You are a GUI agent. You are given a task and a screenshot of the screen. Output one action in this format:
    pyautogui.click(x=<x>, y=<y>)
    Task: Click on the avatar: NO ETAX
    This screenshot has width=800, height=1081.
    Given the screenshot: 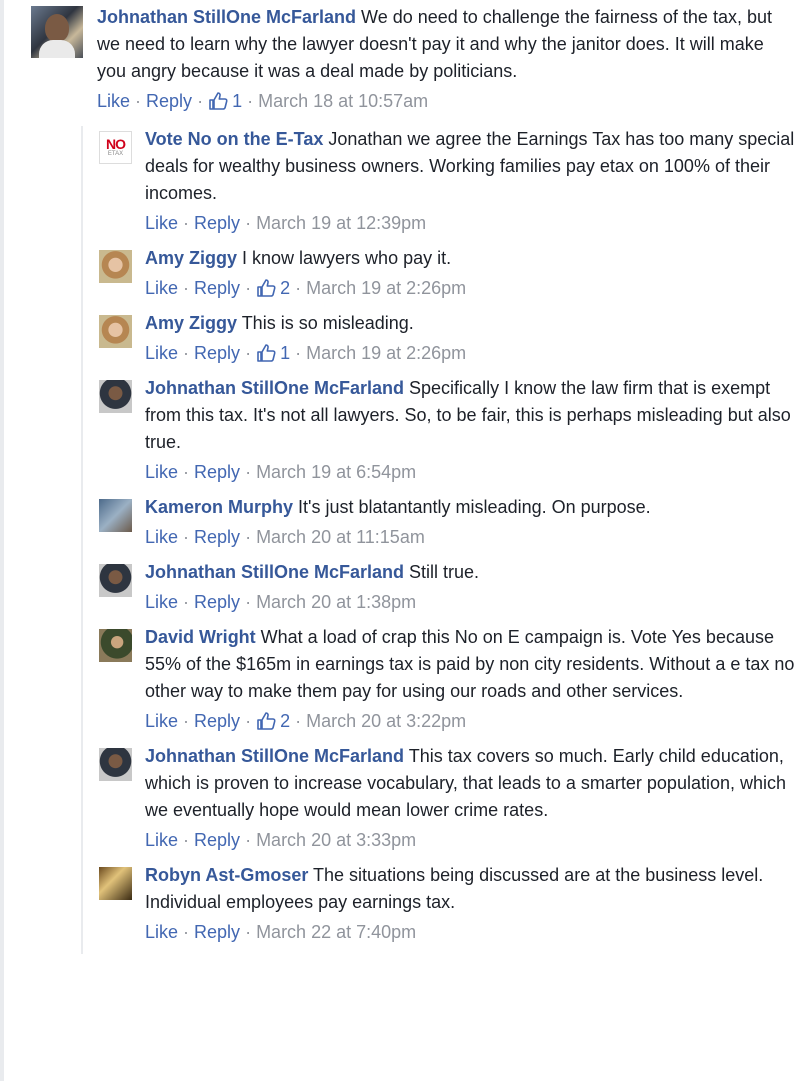 What is the action you would take?
    pyautogui.click(x=115, y=147)
    